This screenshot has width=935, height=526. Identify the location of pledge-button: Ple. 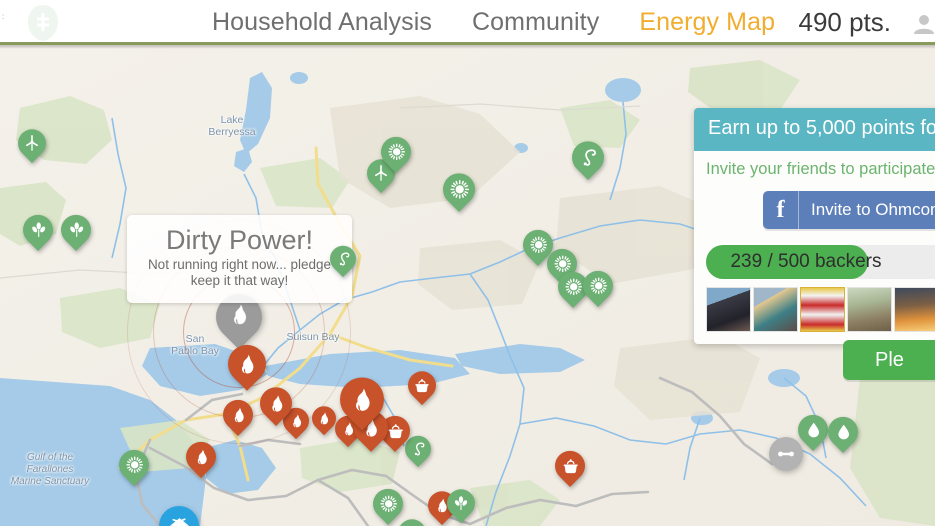
(889, 360).